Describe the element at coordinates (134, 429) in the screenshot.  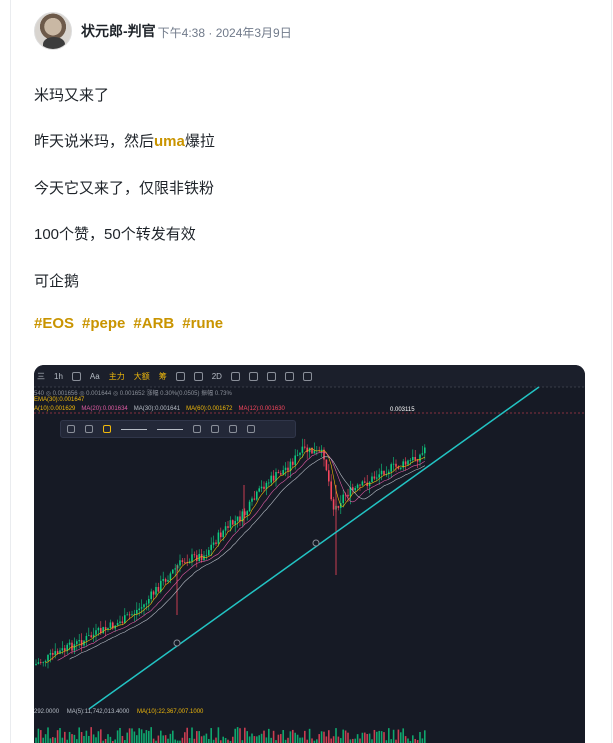
I see `line-style-selector` at that location.